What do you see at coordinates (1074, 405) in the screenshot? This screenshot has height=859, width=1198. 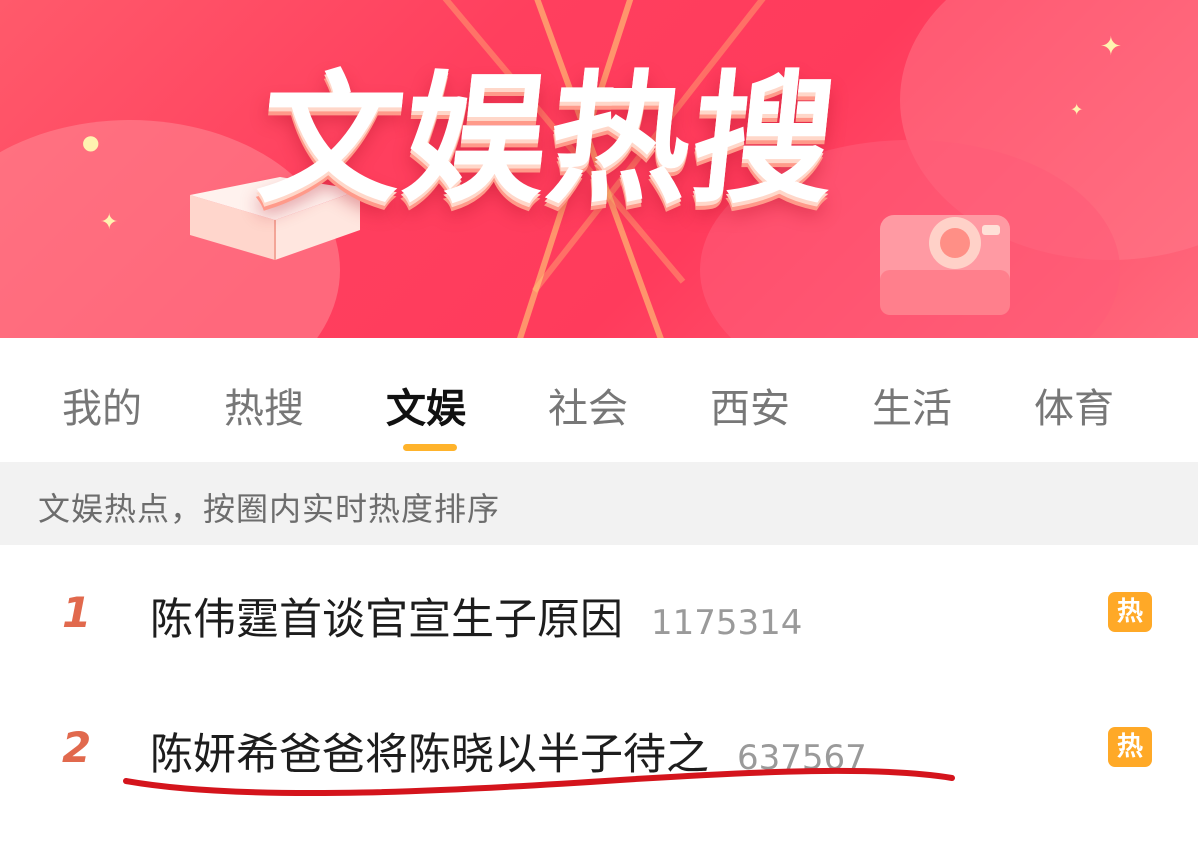 I see `tab-sports: 体育` at bounding box center [1074, 405].